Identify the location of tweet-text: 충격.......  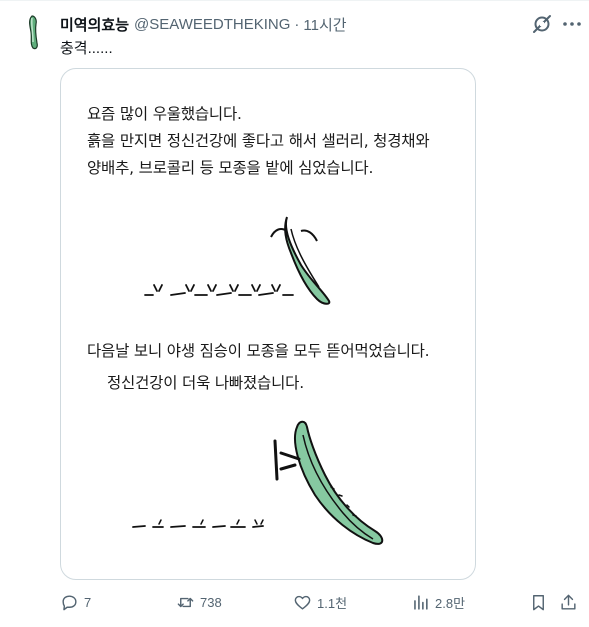
(86, 48).